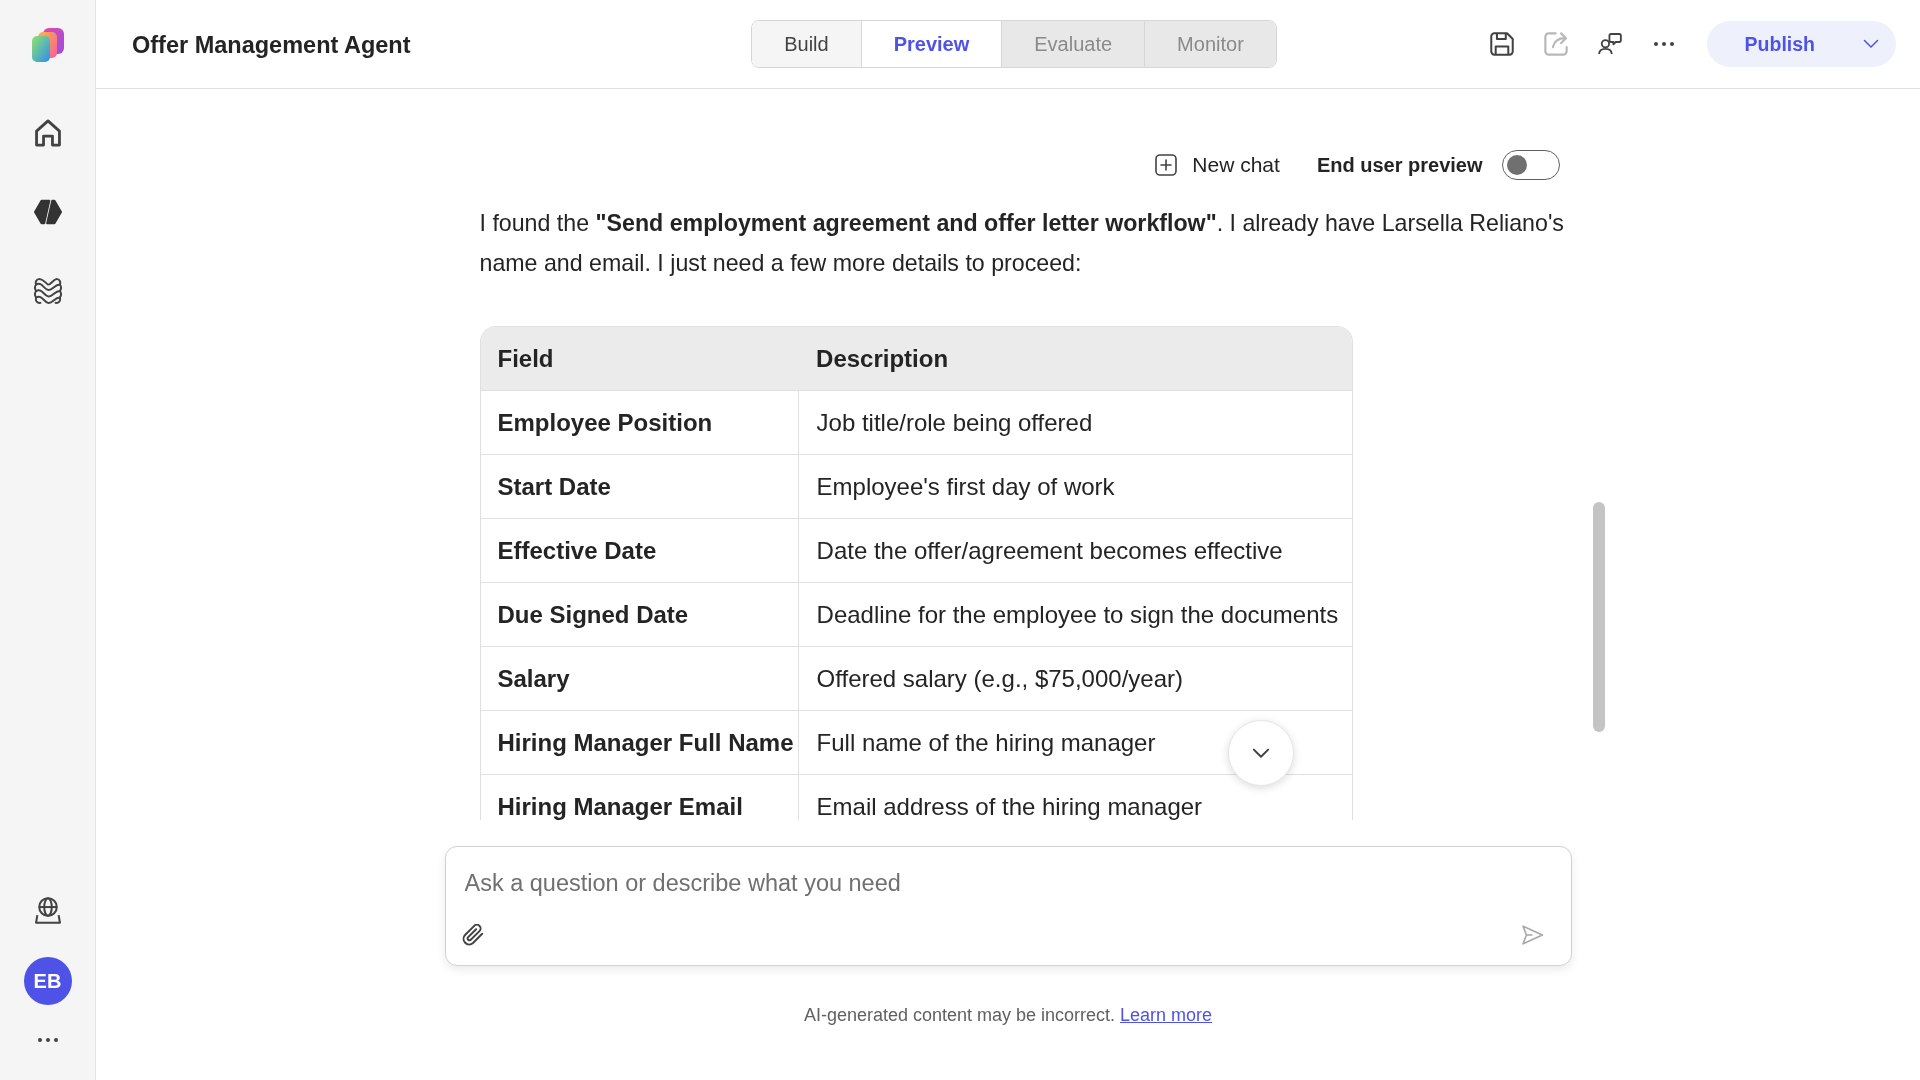  What do you see at coordinates (47, 45) in the screenshot?
I see `logo-icon` at bounding box center [47, 45].